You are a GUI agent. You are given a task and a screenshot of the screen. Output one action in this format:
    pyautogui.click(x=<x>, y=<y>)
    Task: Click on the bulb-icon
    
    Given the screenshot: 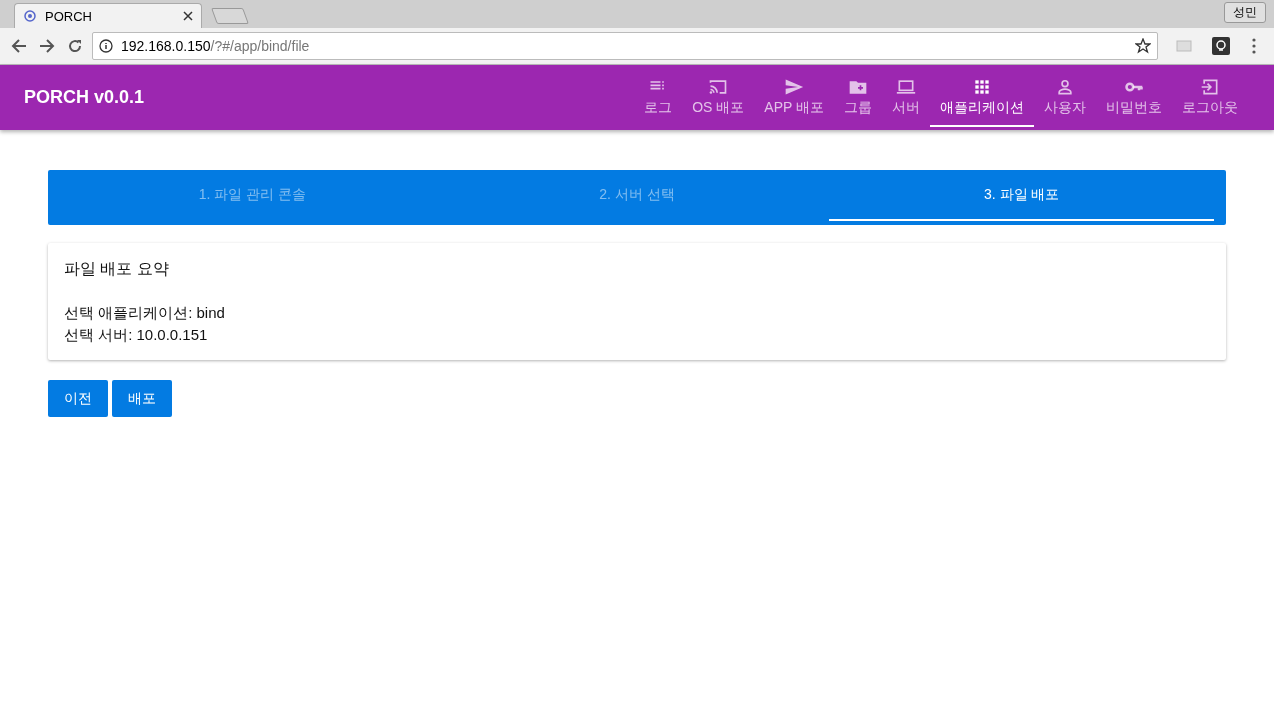 What is the action you would take?
    pyautogui.click(x=1221, y=46)
    